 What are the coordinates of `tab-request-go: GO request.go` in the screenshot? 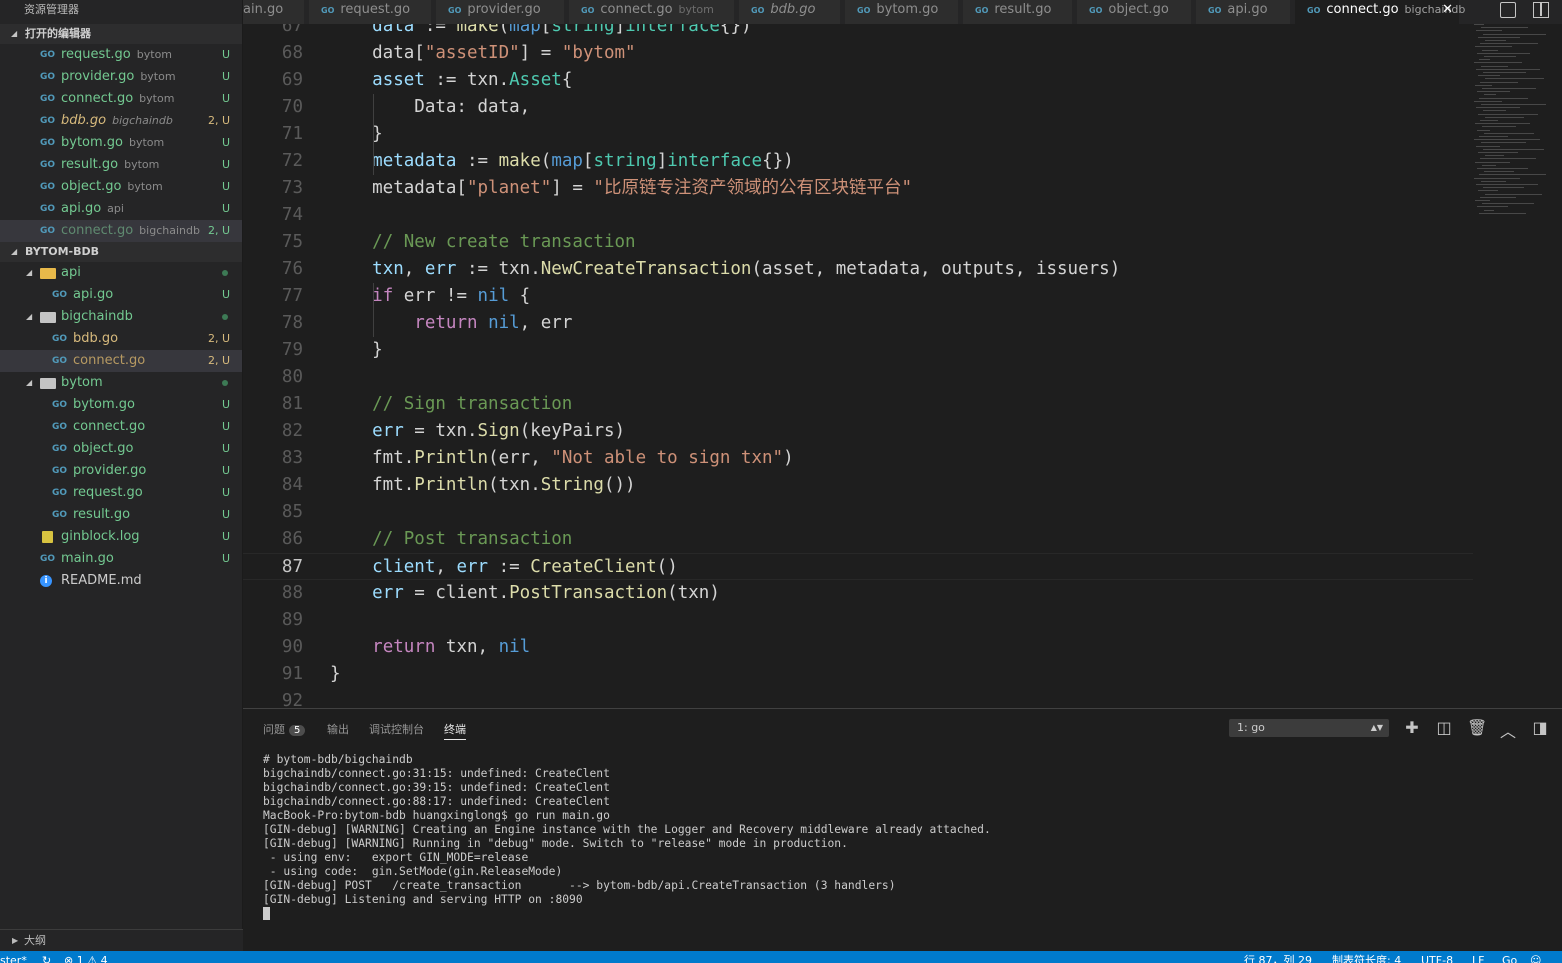 It's located at (370, 12).